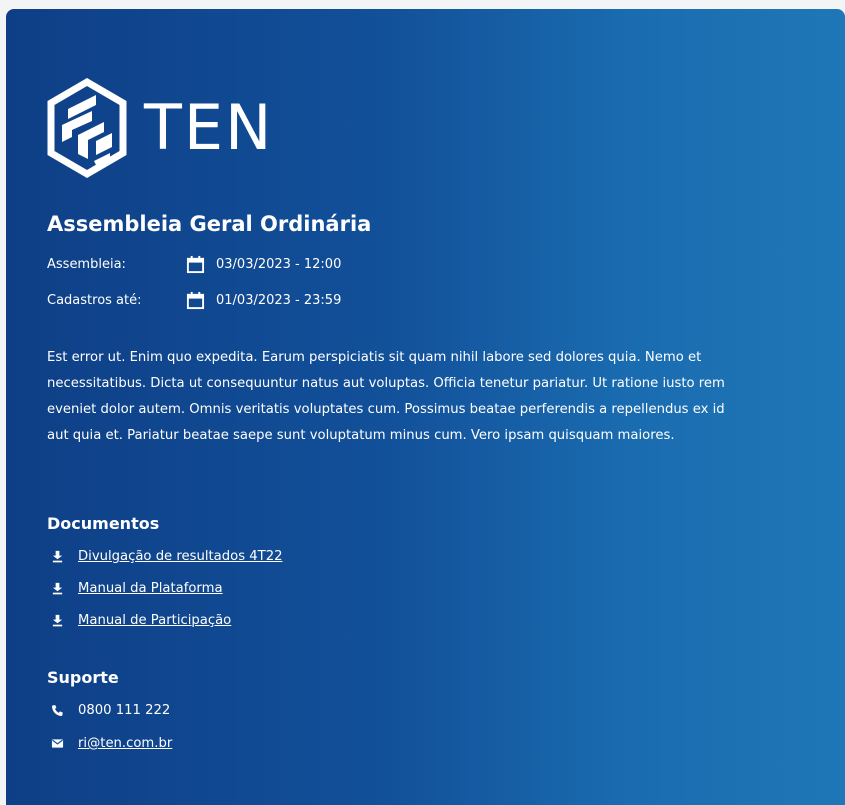 The width and height of the screenshot is (845, 805). Describe the element at coordinates (87, 128) in the screenshot. I see `ten-logo-mark-icon` at that location.